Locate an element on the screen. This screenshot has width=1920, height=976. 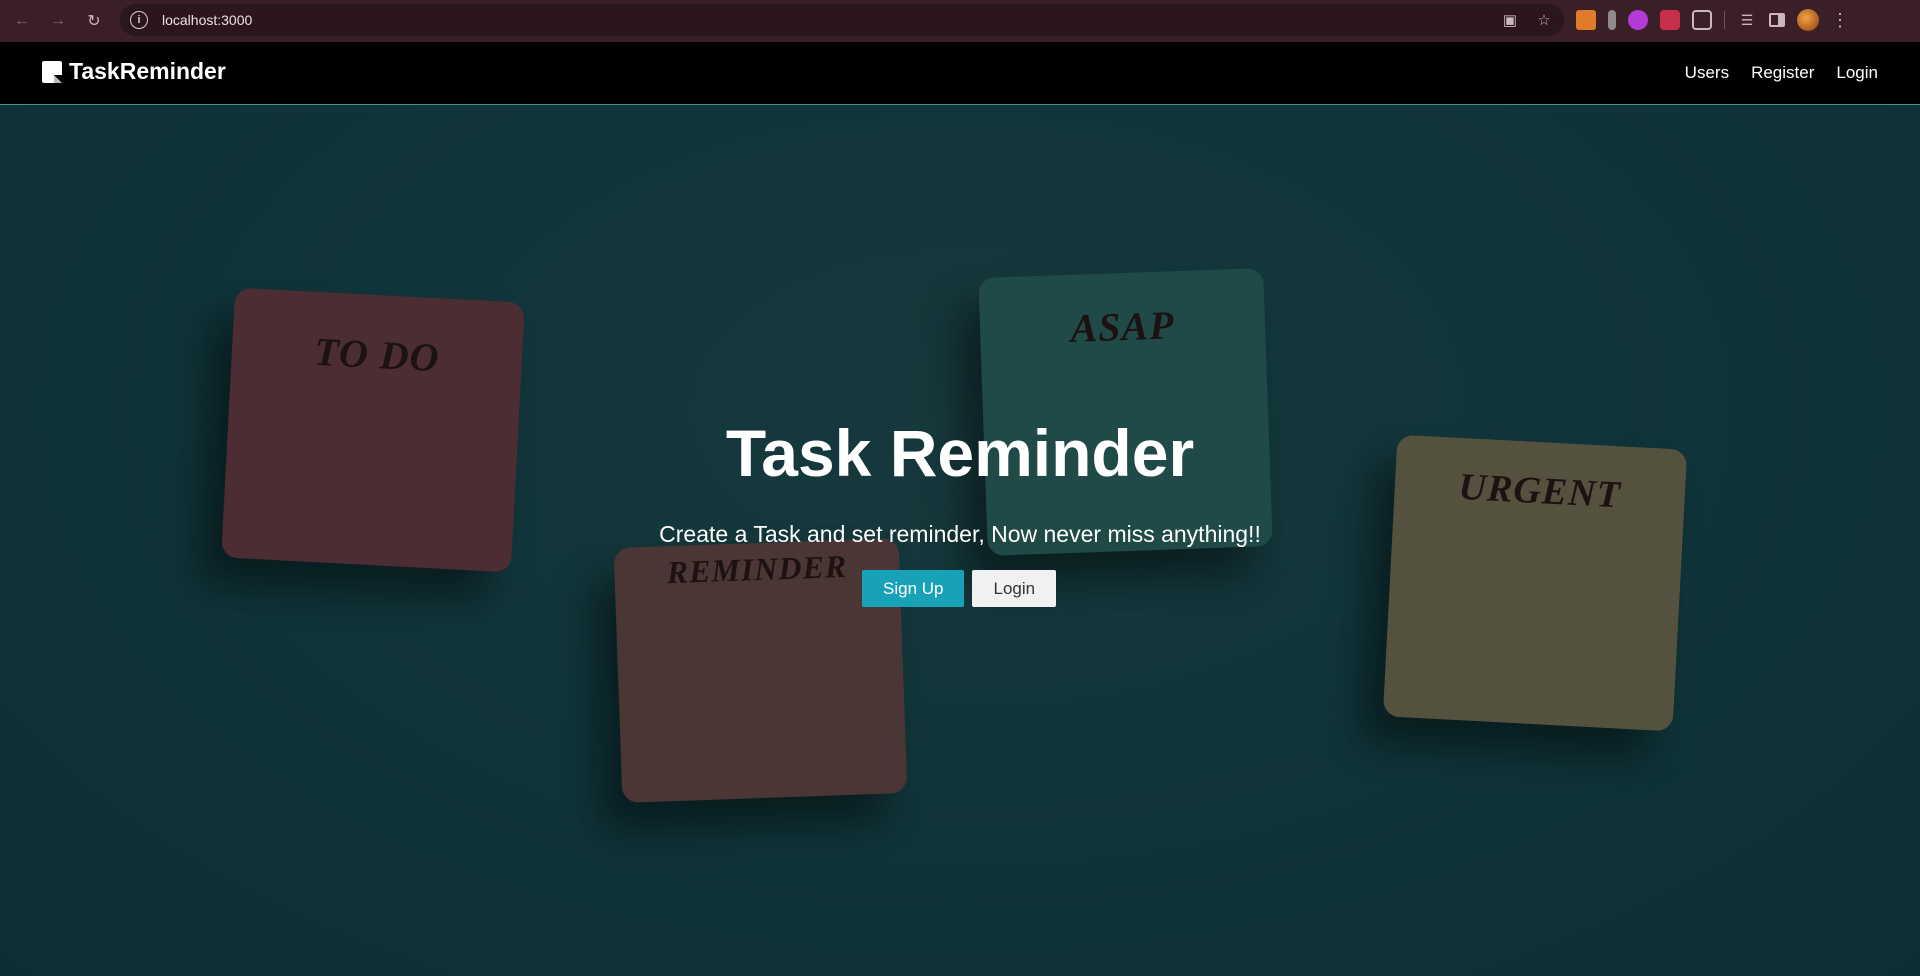
side-panel-icon is located at coordinates (1777, 20).